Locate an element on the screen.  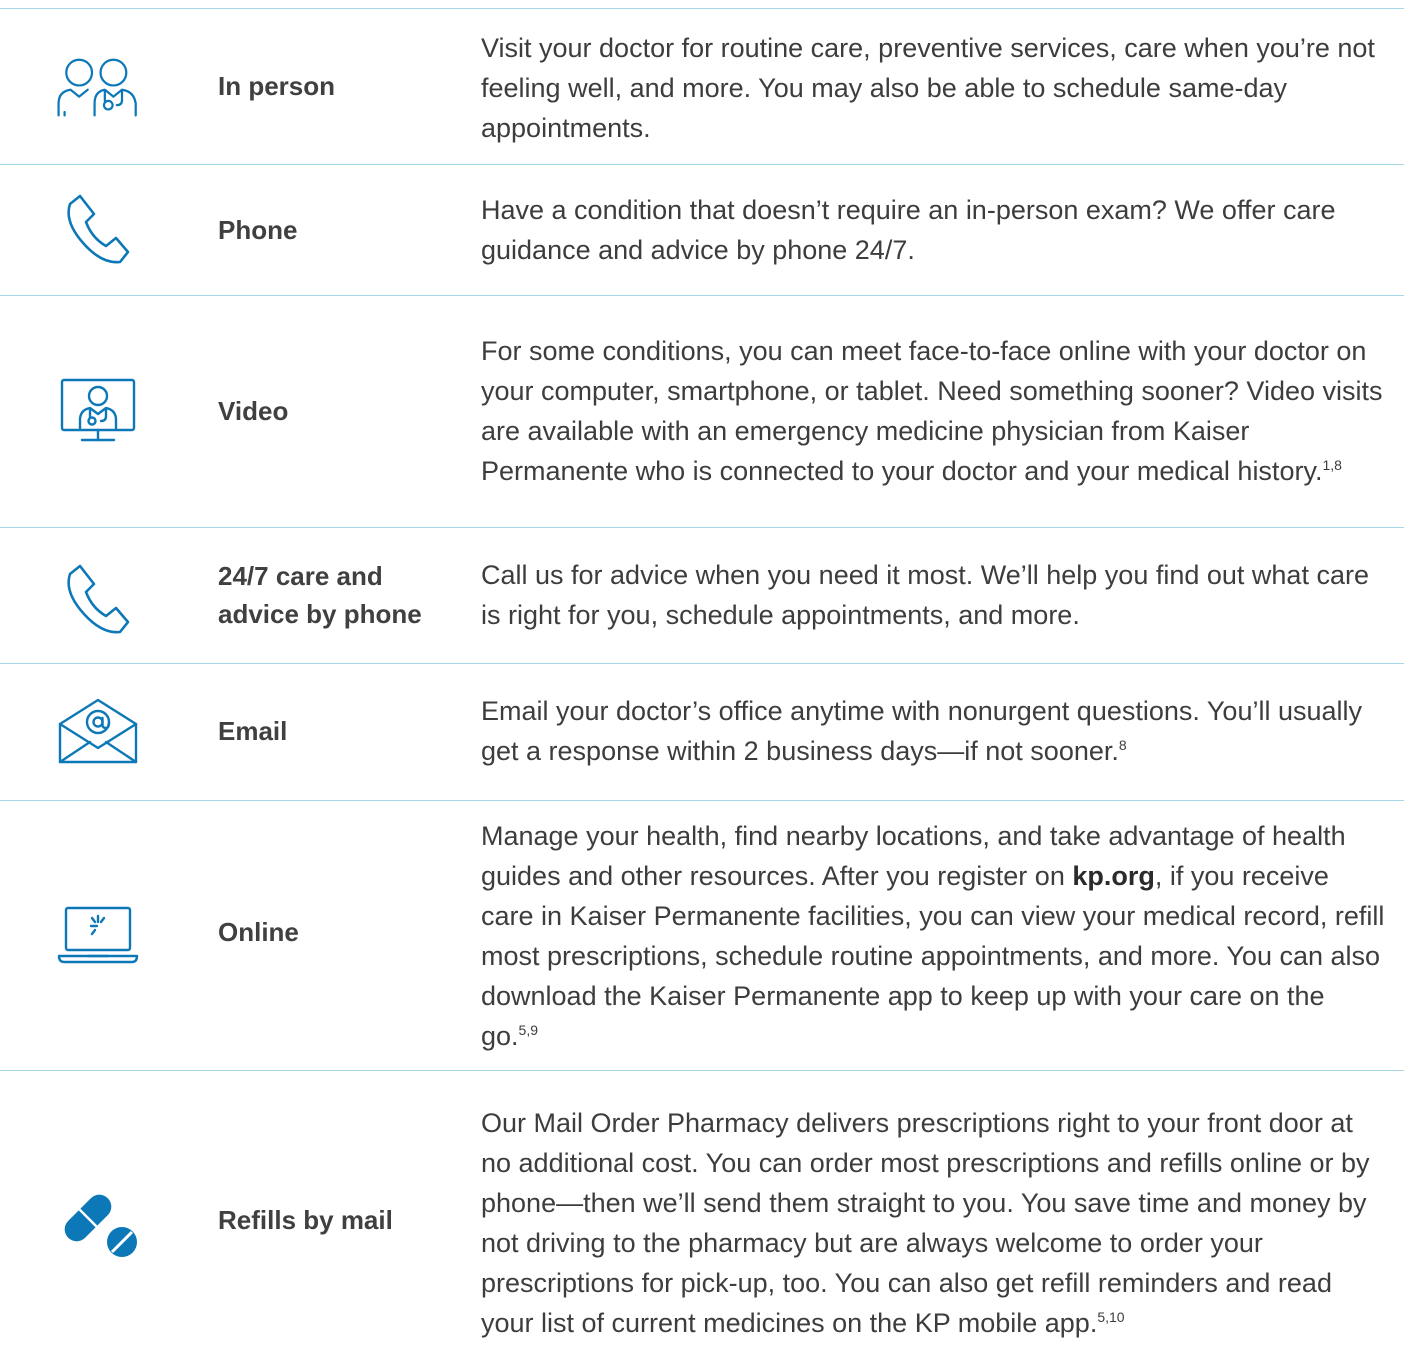
care-label: Video is located at coordinates (253, 411).